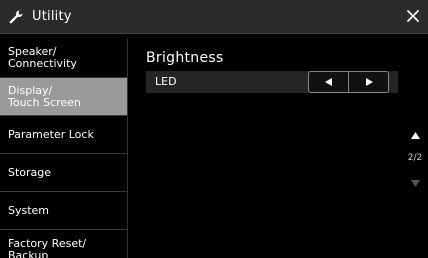 The width and height of the screenshot is (428, 258). Describe the element at coordinates (42, 57) in the screenshot. I see `sidebar-item-label: Speaker/ Connectivity` at that location.